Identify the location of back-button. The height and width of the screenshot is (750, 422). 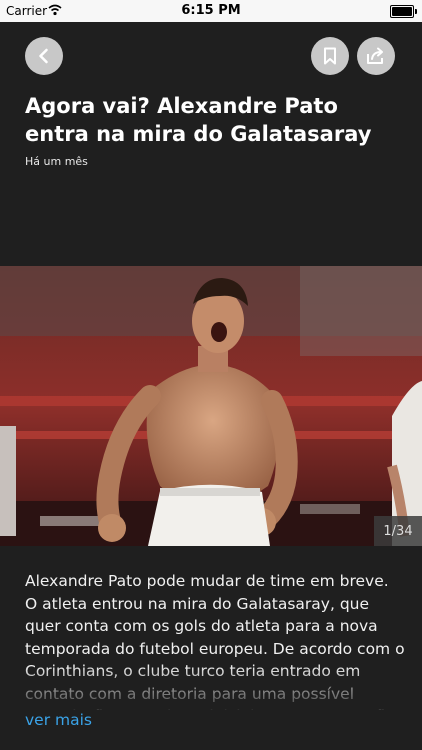
(44, 56).